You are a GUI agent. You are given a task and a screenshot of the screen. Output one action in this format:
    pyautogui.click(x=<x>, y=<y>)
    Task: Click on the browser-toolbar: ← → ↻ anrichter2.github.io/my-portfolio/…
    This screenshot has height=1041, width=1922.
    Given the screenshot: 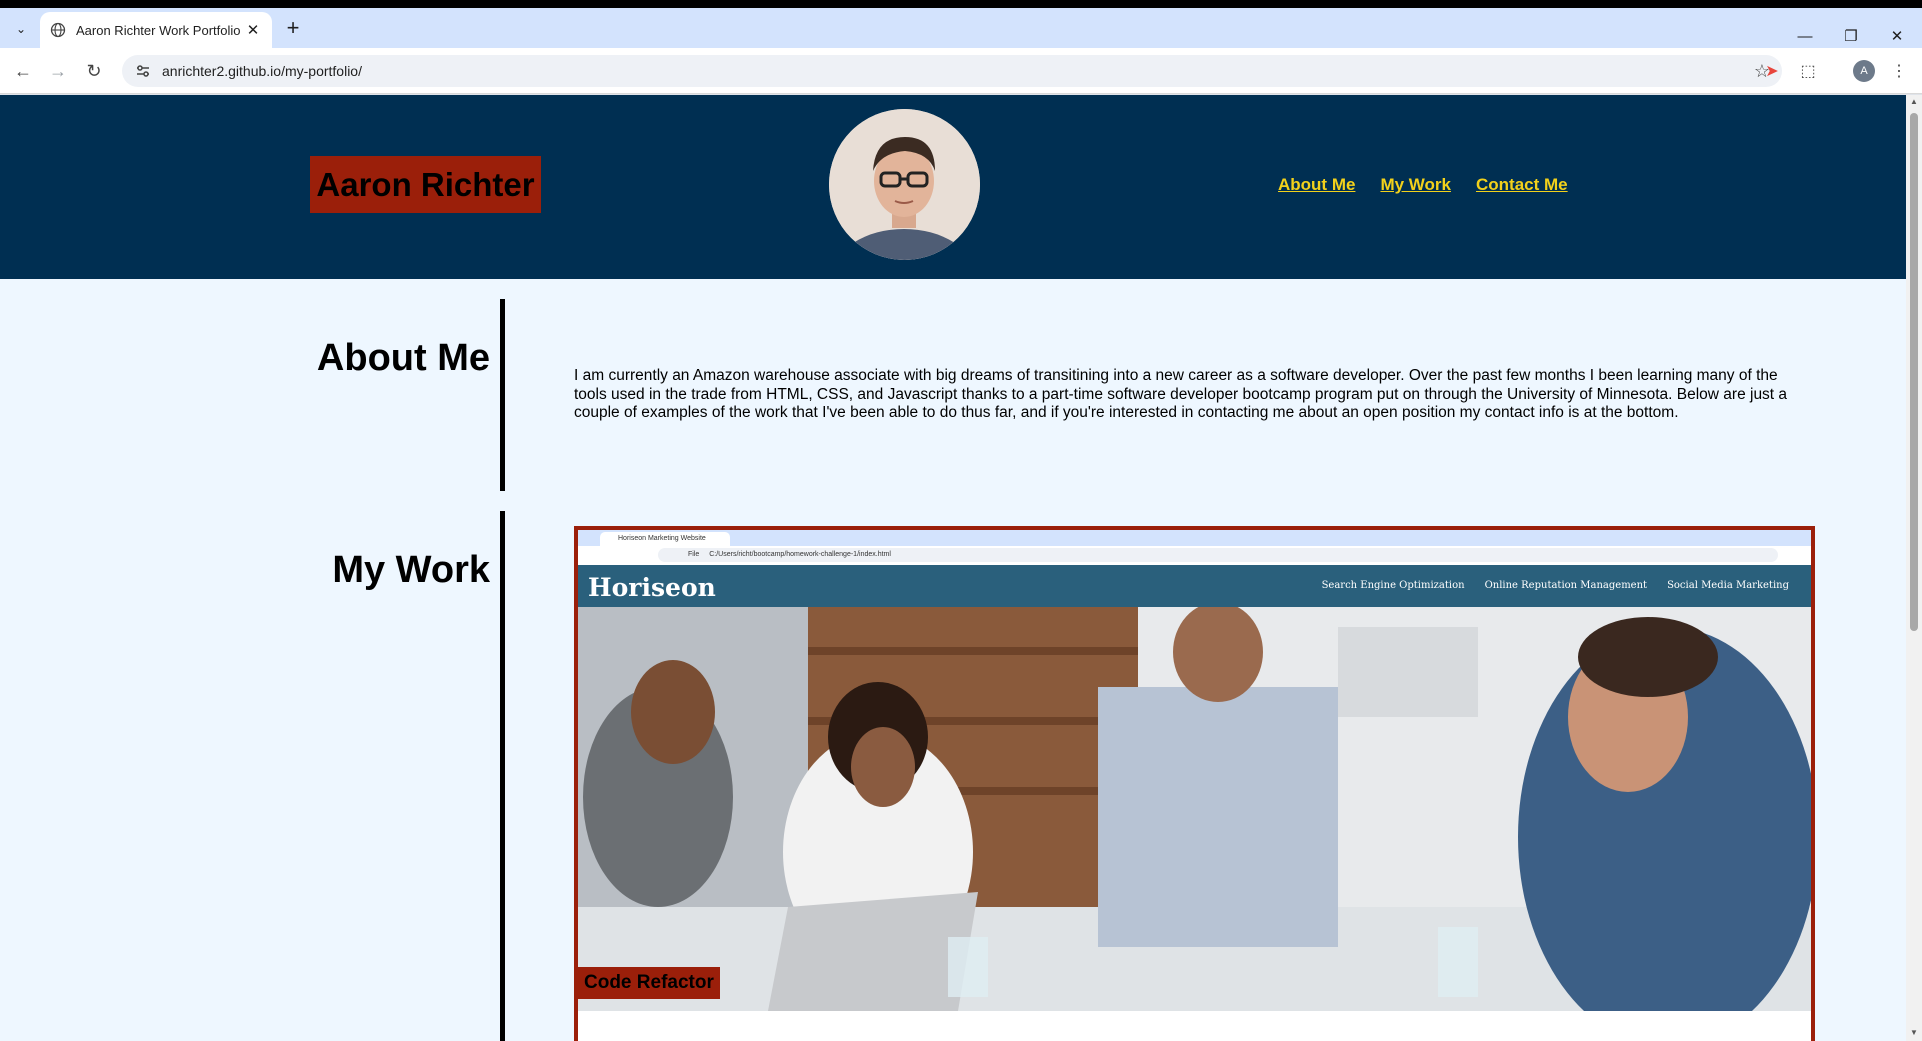 What is the action you would take?
    pyautogui.click(x=961, y=71)
    